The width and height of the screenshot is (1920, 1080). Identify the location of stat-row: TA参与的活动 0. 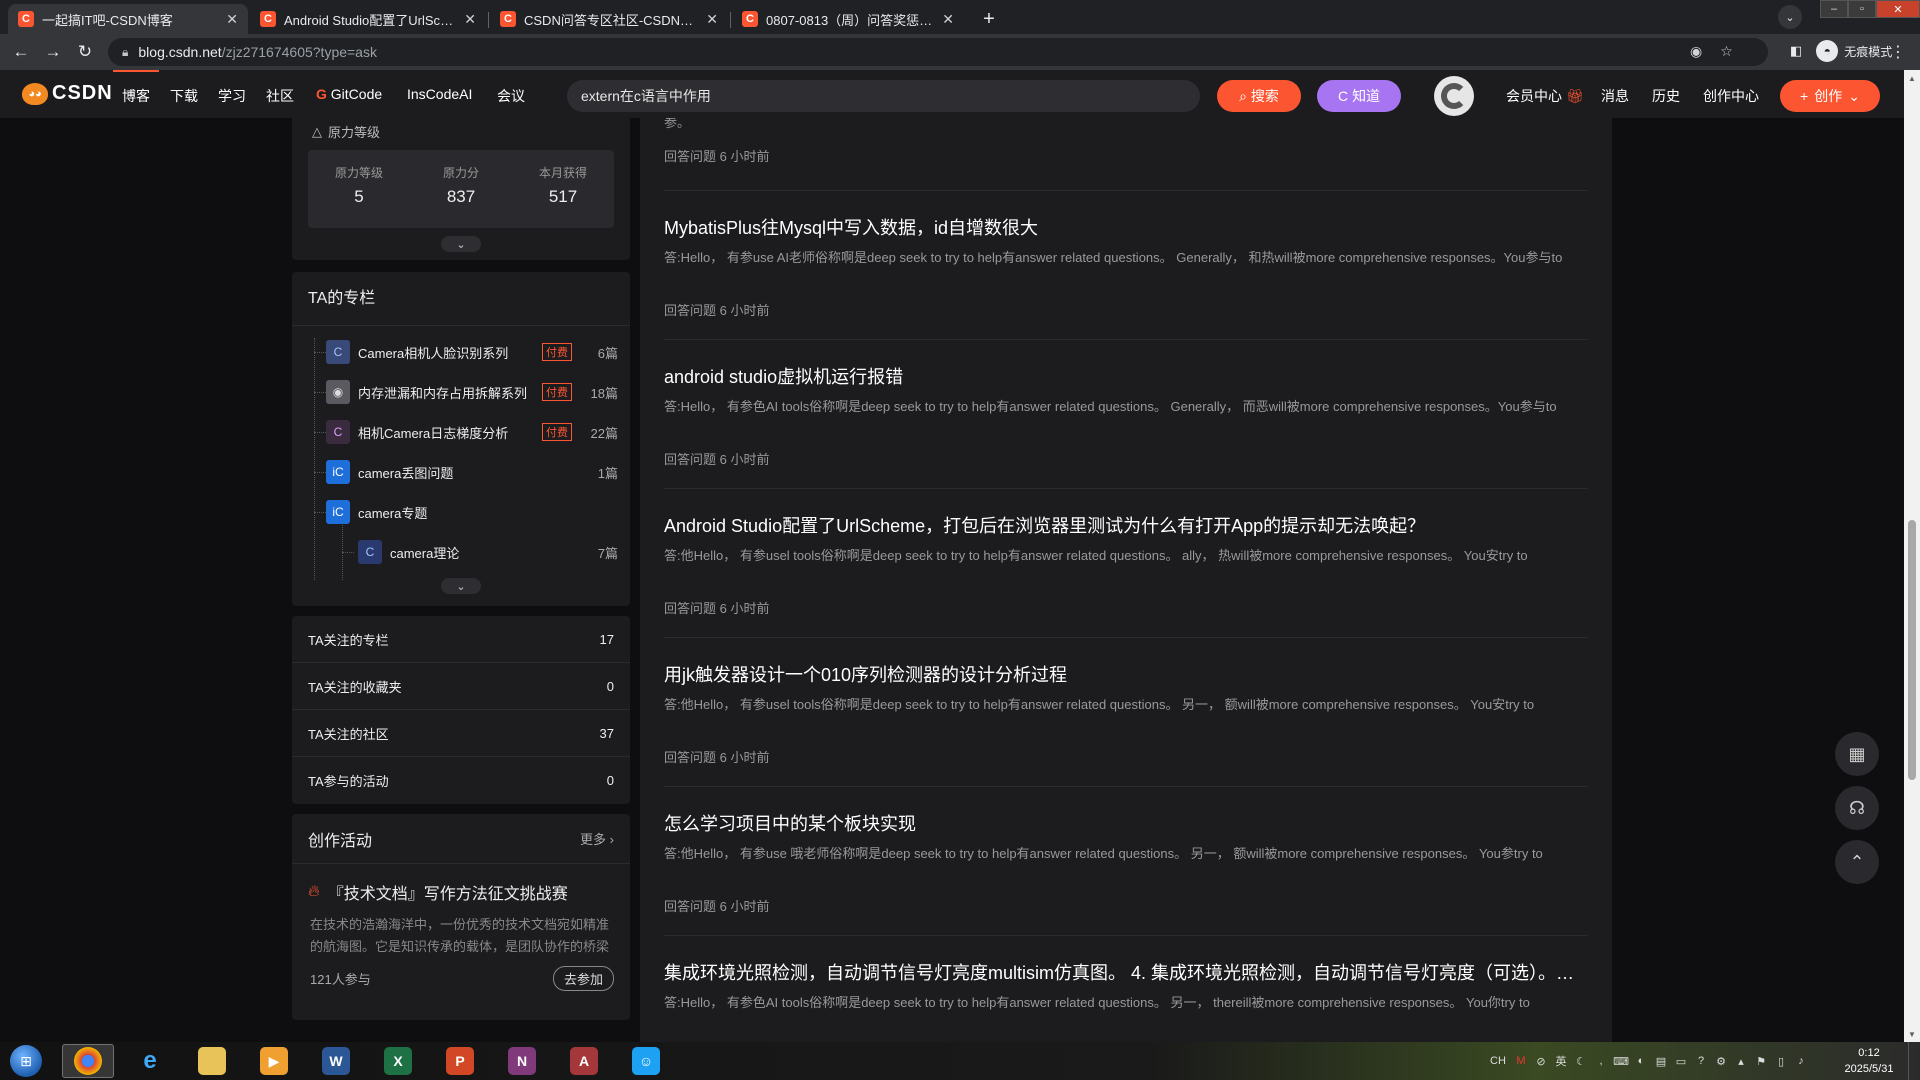
(461, 780).